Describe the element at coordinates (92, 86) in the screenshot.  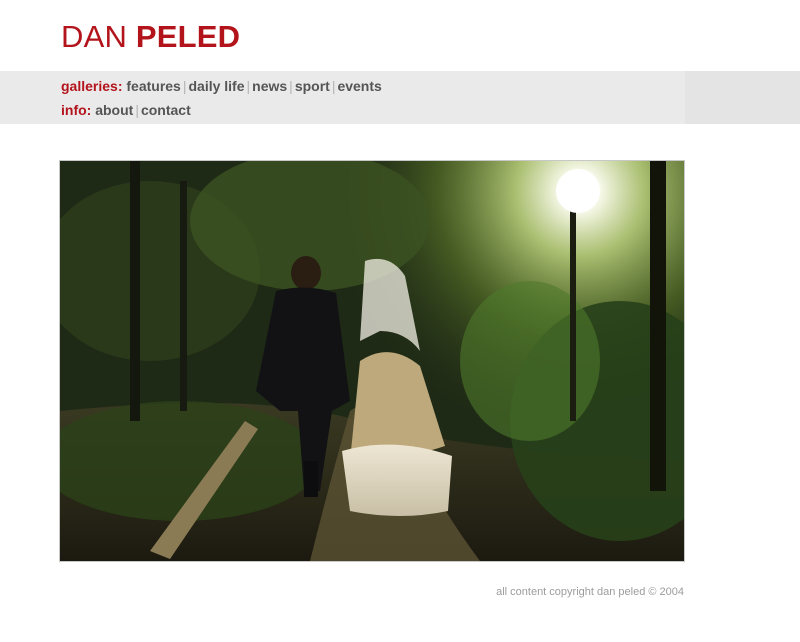
I see `galleries-label: galleries:` at that location.